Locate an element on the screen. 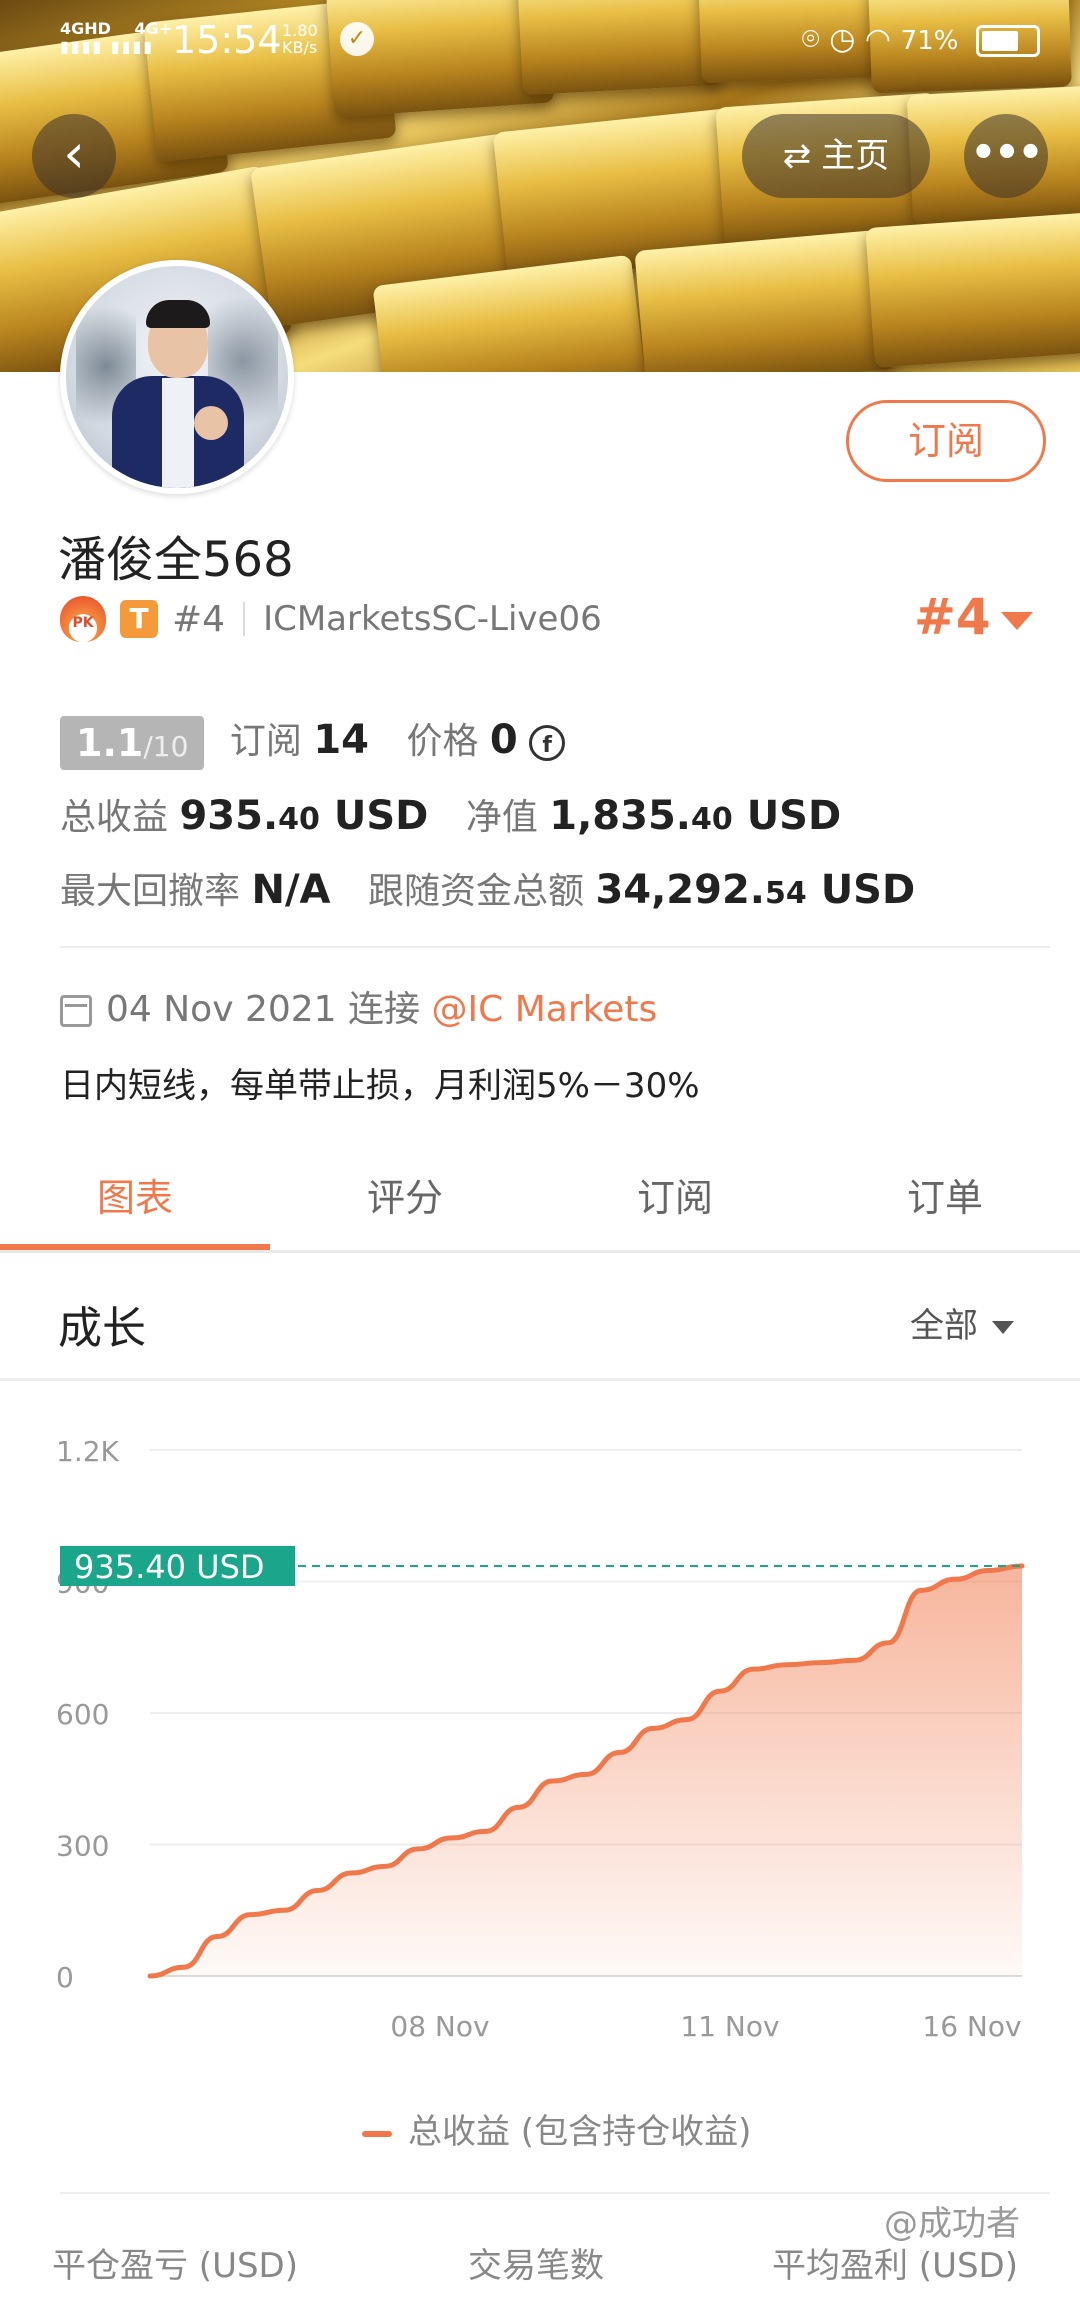 This screenshot has height=2298, width=1080. rank-value: #4 is located at coordinates (952, 617).